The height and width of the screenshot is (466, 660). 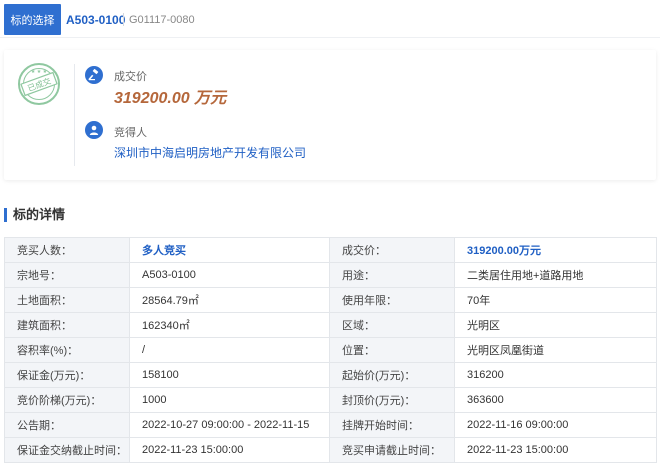 I want to click on detail-value-cell: 363600, so click(x=555, y=400).